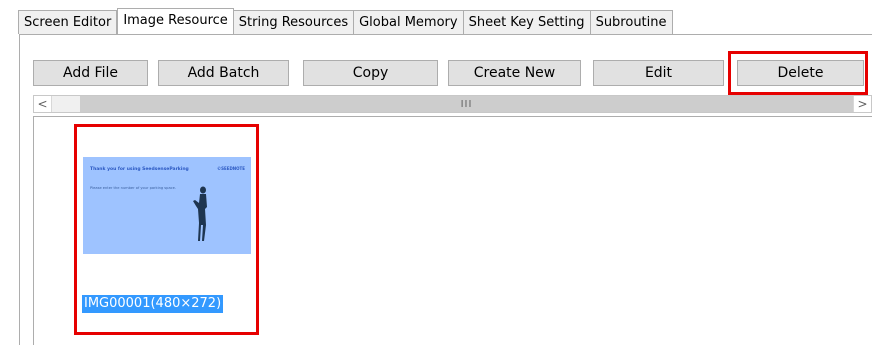 The height and width of the screenshot is (345, 872). Describe the element at coordinates (862, 104) in the screenshot. I see `scroll-right-icon: >` at that location.